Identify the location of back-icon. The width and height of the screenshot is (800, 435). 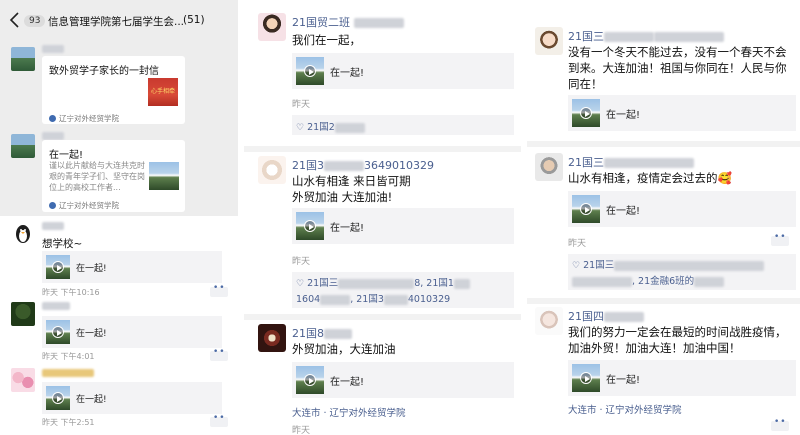
(14, 20).